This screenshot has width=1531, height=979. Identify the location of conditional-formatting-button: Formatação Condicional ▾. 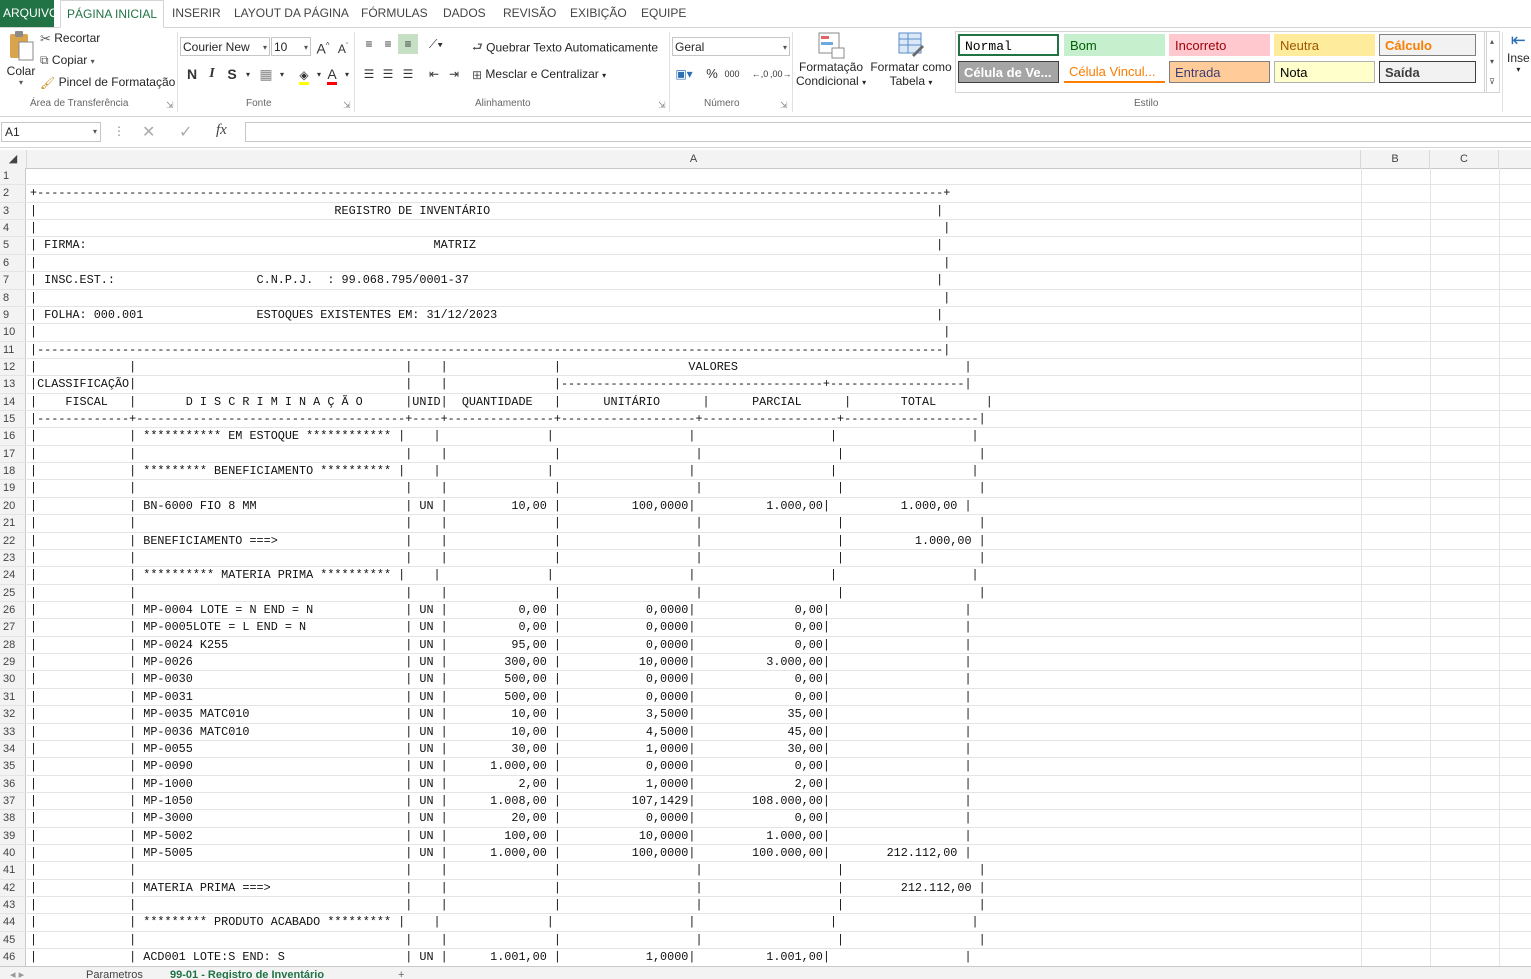
(831, 59).